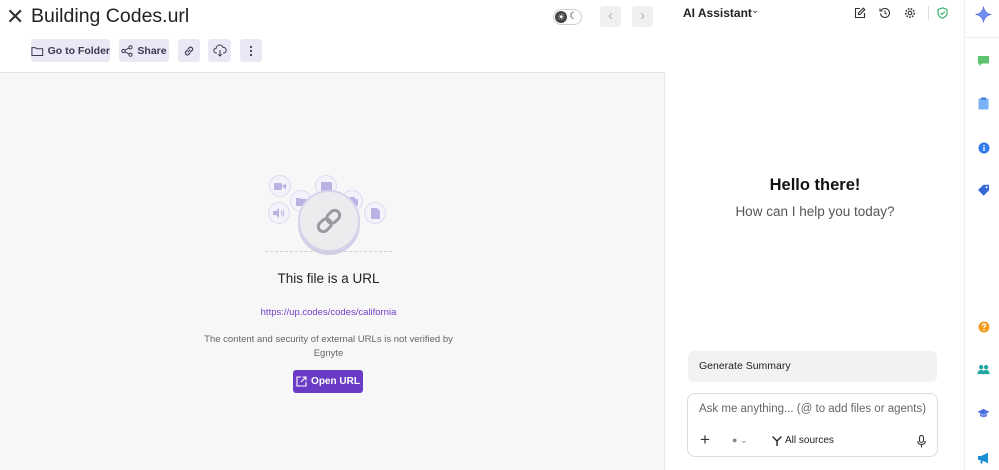 This screenshot has width=999, height=470. Describe the element at coordinates (910, 13) in the screenshot. I see `gear-icon` at that location.